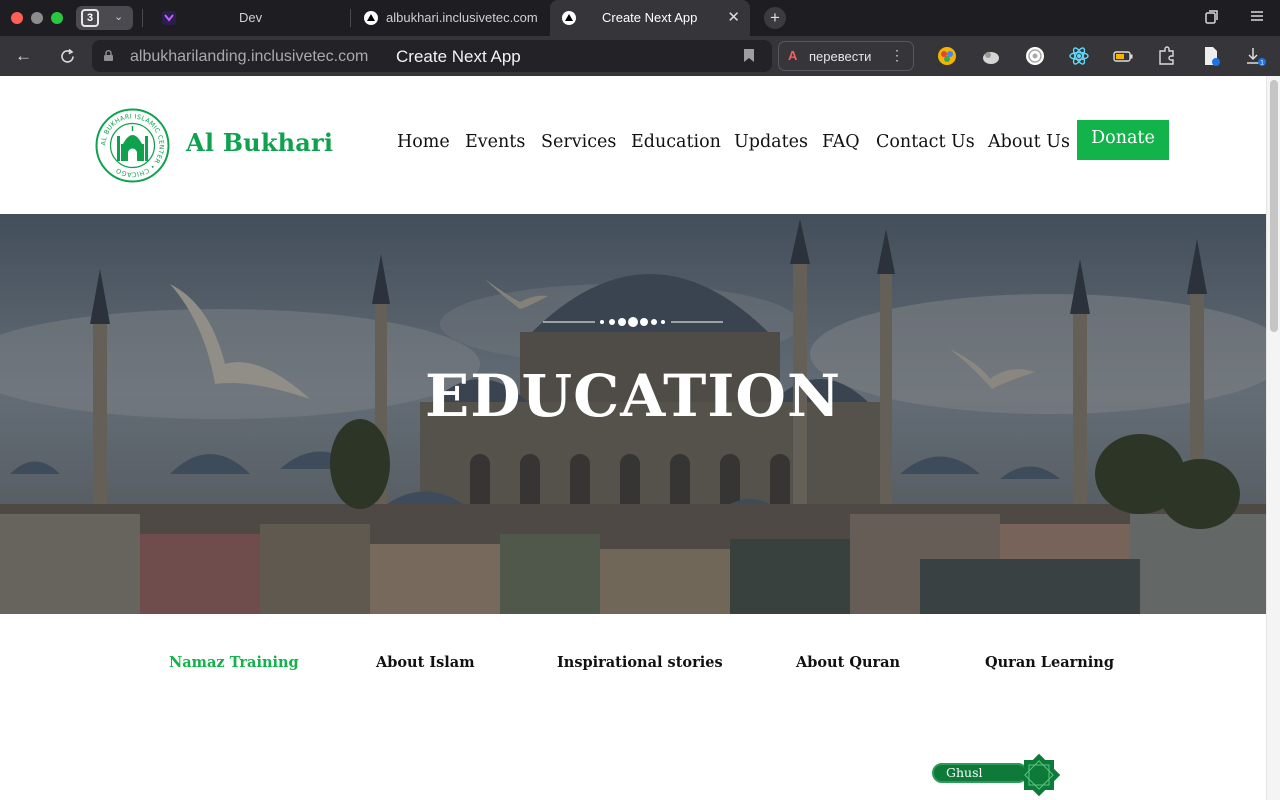 The image size is (1280, 800). I want to click on tab-panel-icon, so click(1212, 17).